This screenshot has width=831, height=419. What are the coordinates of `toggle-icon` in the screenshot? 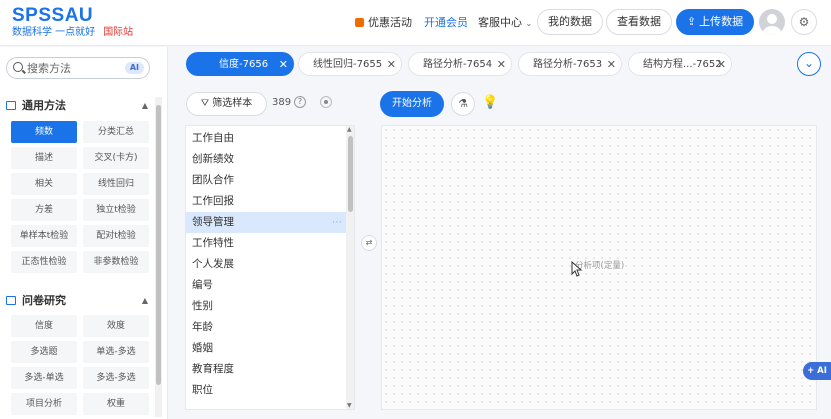 It's located at (326, 102).